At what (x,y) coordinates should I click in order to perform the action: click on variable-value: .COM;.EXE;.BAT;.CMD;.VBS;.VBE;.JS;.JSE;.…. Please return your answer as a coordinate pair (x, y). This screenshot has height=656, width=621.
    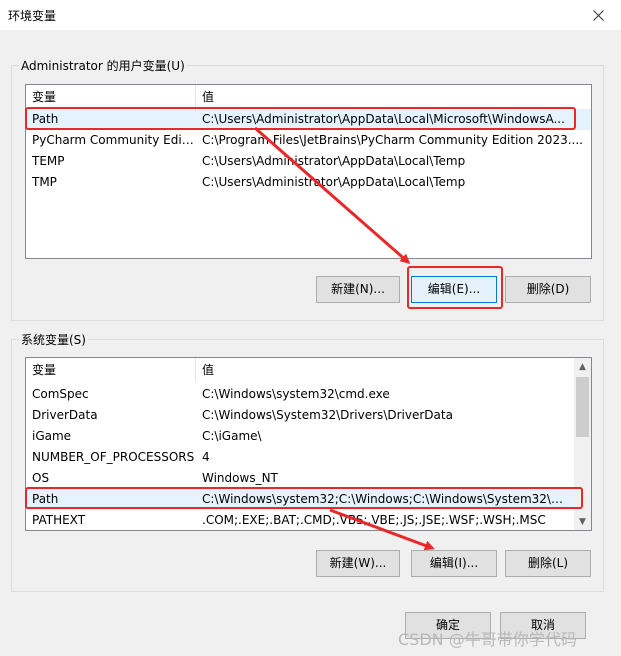
    Looking at the image, I should click on (374, 520).